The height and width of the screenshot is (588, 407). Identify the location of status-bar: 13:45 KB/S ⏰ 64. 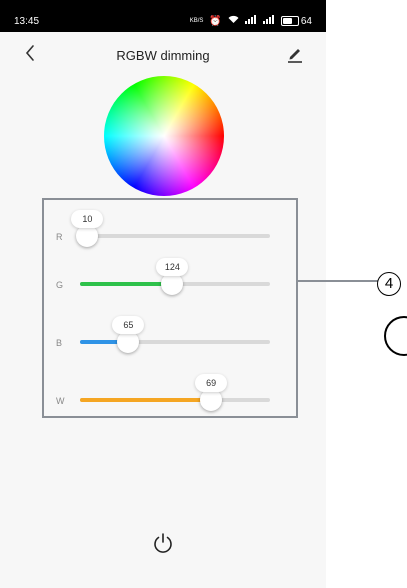
(163, 16).